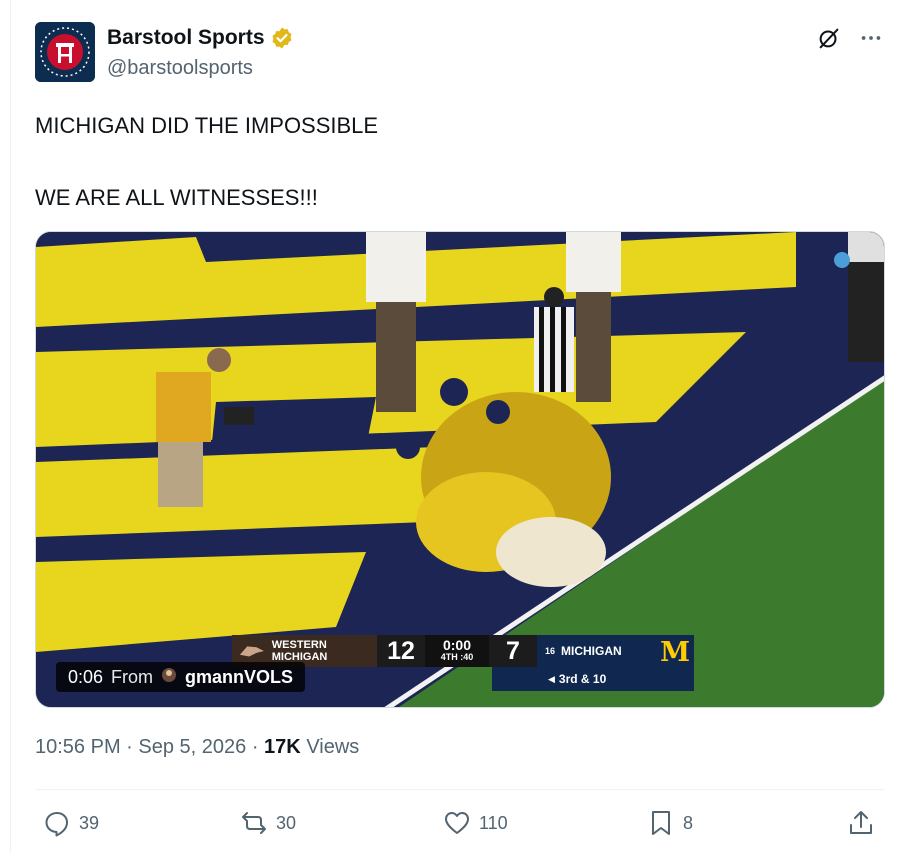 The height and width of the screenshot is (853, 906). What do you see at coordinates (475, 823) in the screenshot?
I see `like-button: 110` at bounding box center [475, 823].